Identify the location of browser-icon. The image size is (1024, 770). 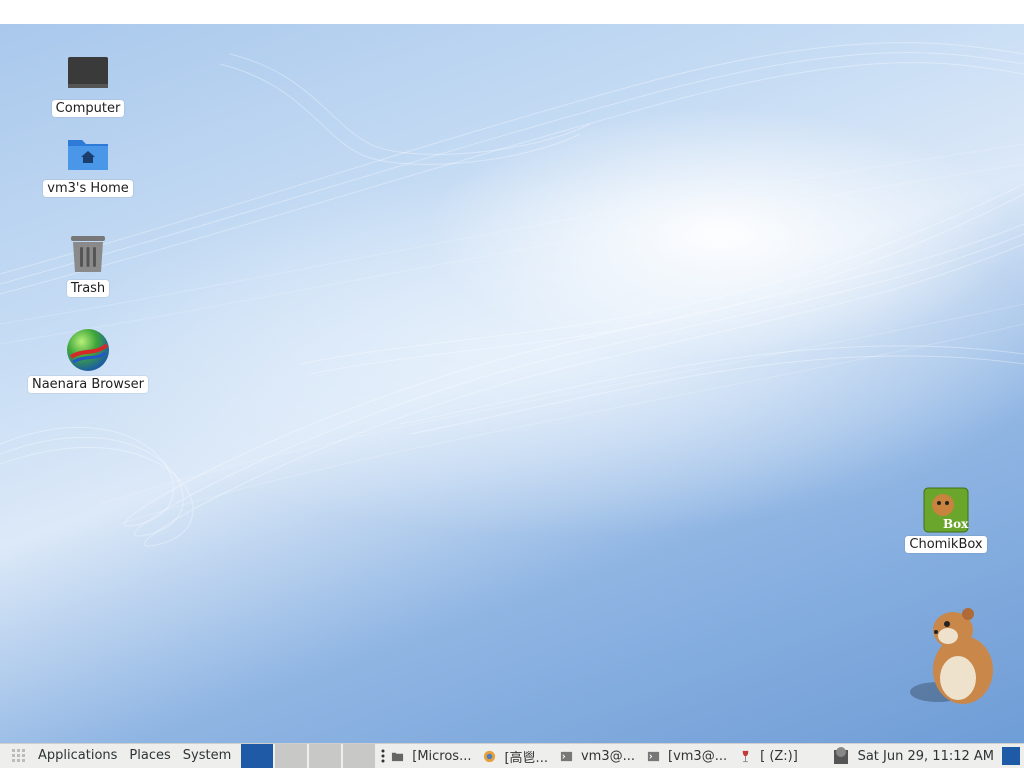
(490, 756).